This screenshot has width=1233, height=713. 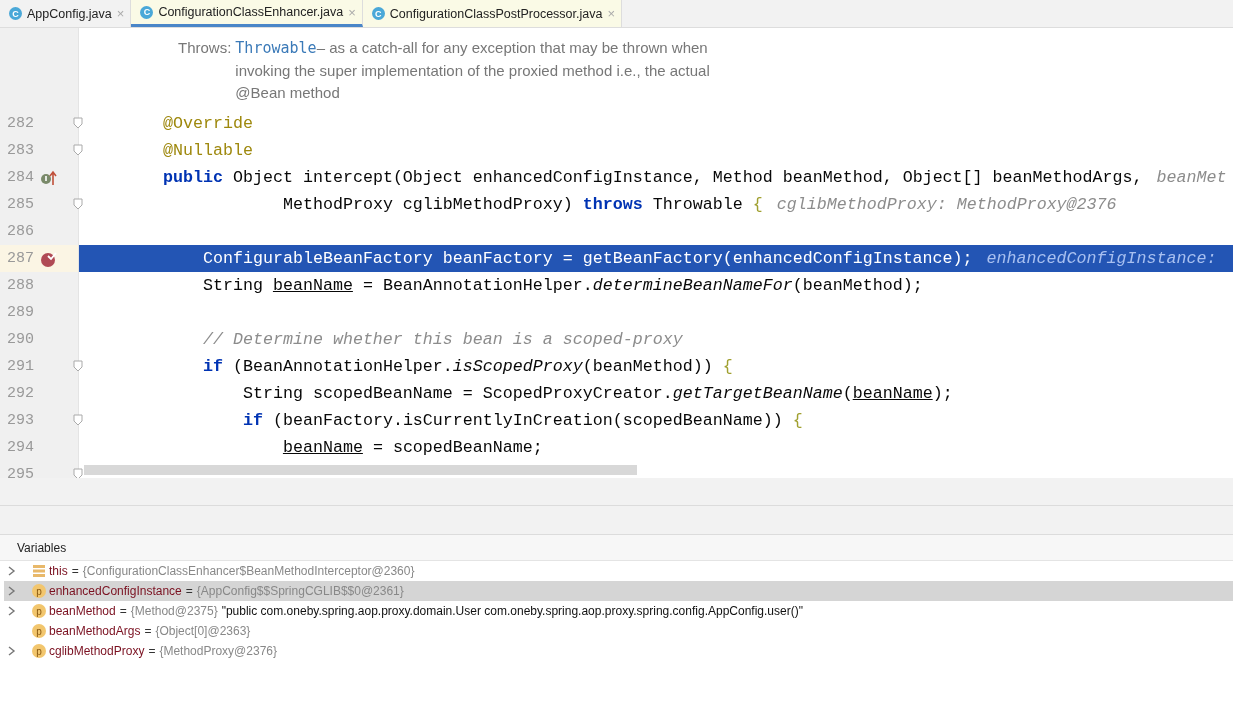 What do you see at coordinates (95, 631) in the screenshot?
I see `variable-name: beanMethodArgs` at bounding box center [95, 631].